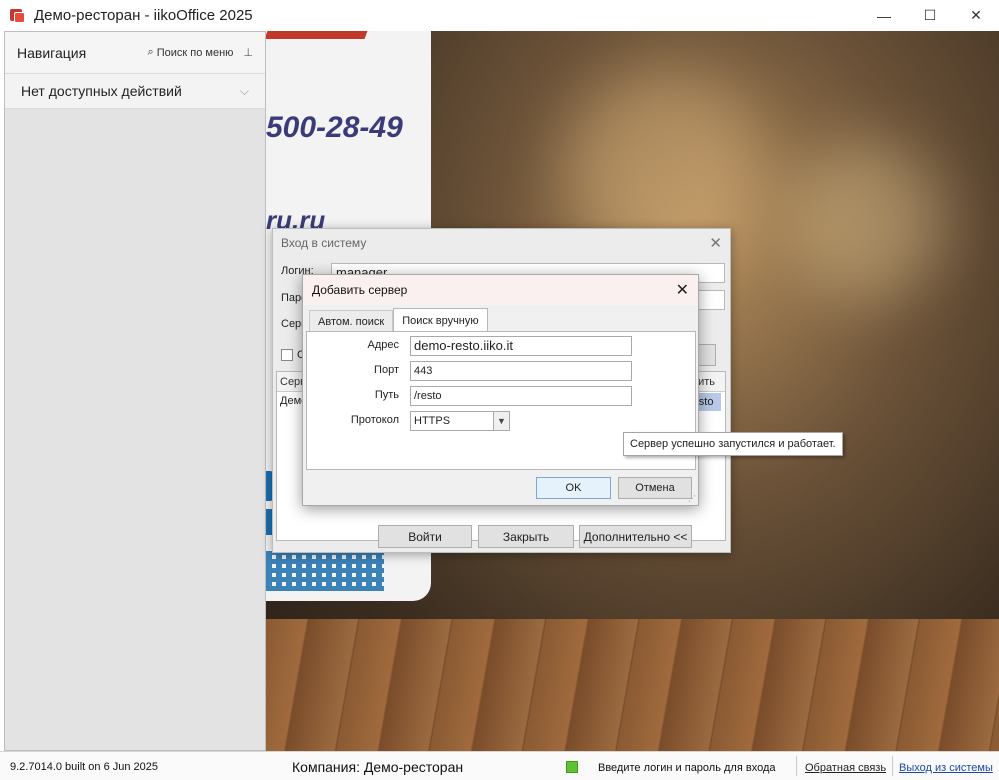  What do you see at coordinates (946, 768) in the screenshot?
I see `logout-link: Выход из системы` at bounding box center [946, 768].